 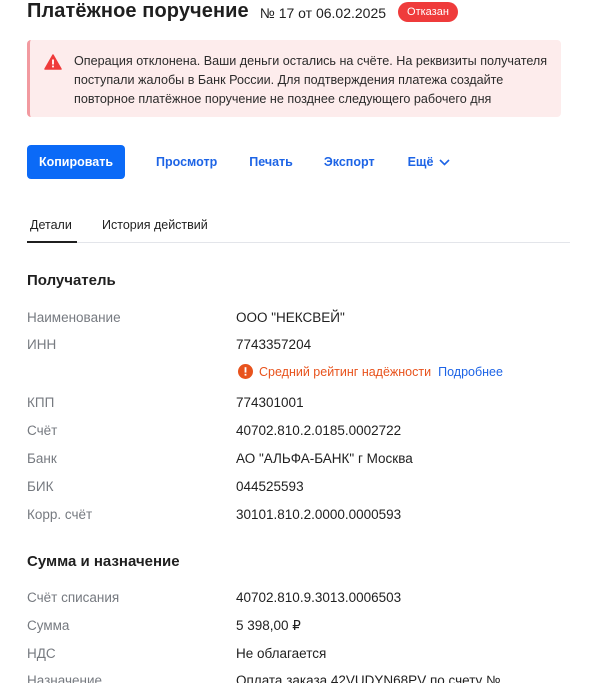 I want to click on corr-account-value: 30101.810.2.0000.0000593, so click(x=319, y=514).